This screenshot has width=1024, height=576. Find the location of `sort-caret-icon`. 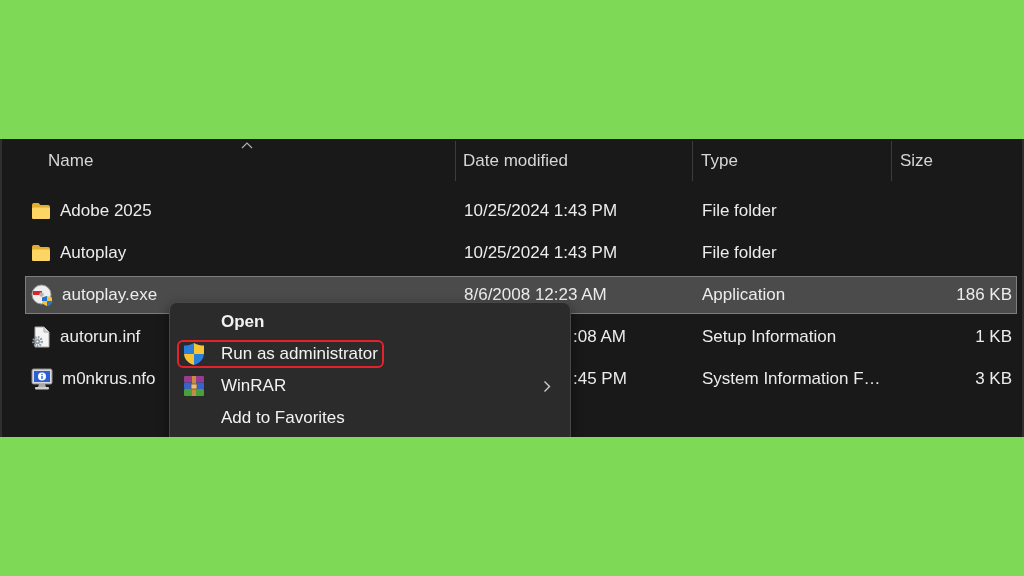

sort-caret-icon is located at coordinates (246, 145).